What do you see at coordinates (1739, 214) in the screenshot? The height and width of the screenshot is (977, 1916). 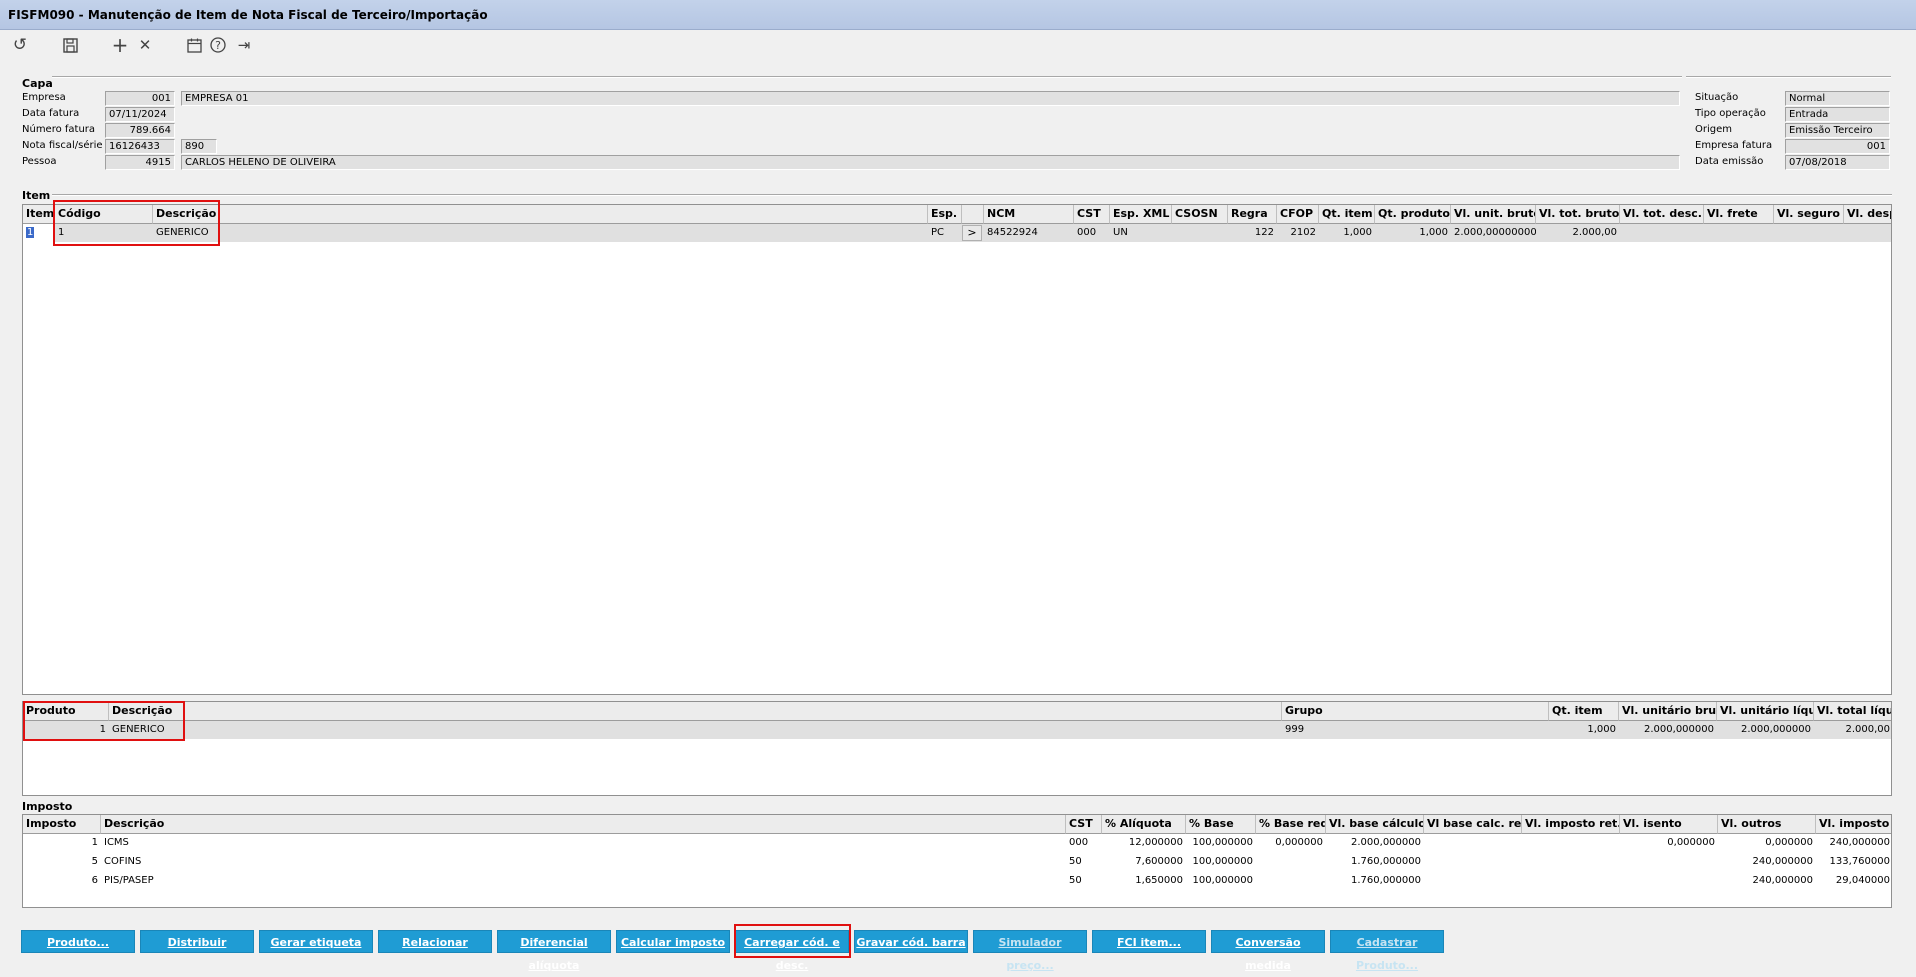 I see `col-vl-frete: Vl. frete` at bounding box center [1739, 214].